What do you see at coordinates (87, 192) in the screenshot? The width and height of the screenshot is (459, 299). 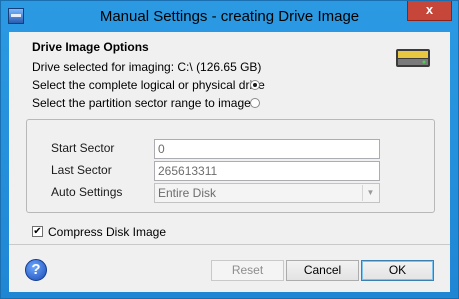 I see `auto-settings-label: Auto Settings` at bounding box center [87, 192].